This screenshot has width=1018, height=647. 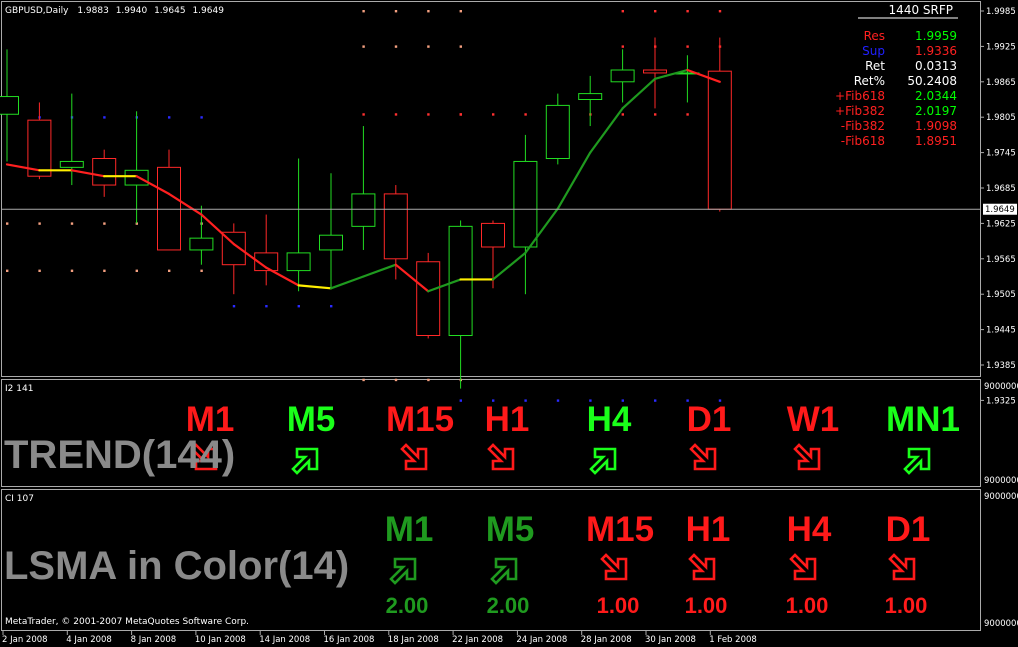 I want to click on trend-item-w1: W1, so click(x=813, y=435).